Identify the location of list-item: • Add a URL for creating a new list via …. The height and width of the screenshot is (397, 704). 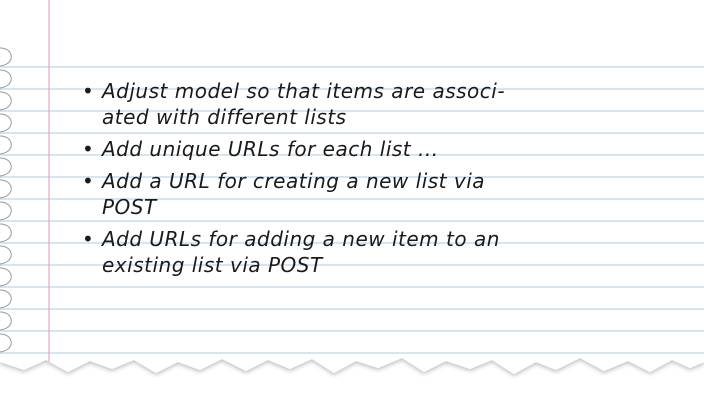
(340, 194).